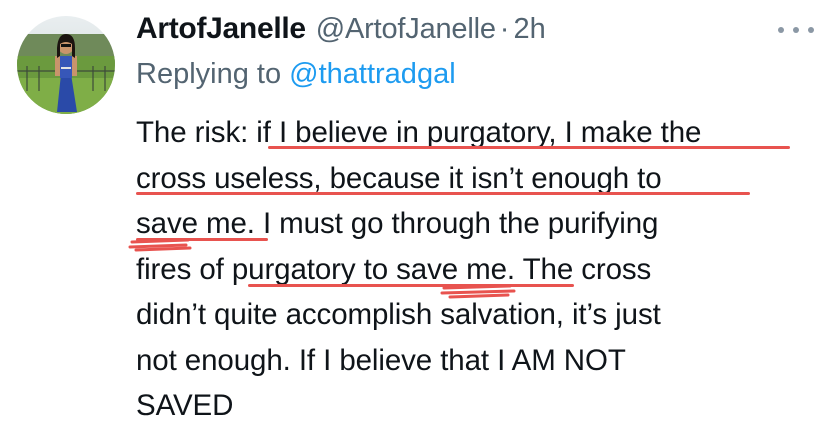  What do you see at coordinates (185, 405) in the screenshot?
I see `tweet-text-line: SAVED` at bounding box center [185, 405].